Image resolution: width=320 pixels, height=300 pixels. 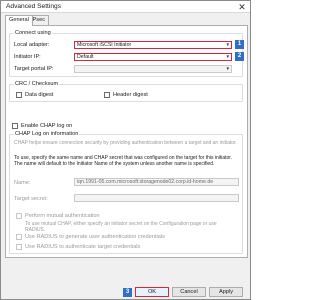 I want to click on apply-button: Apply, so click(x=226, y=292).